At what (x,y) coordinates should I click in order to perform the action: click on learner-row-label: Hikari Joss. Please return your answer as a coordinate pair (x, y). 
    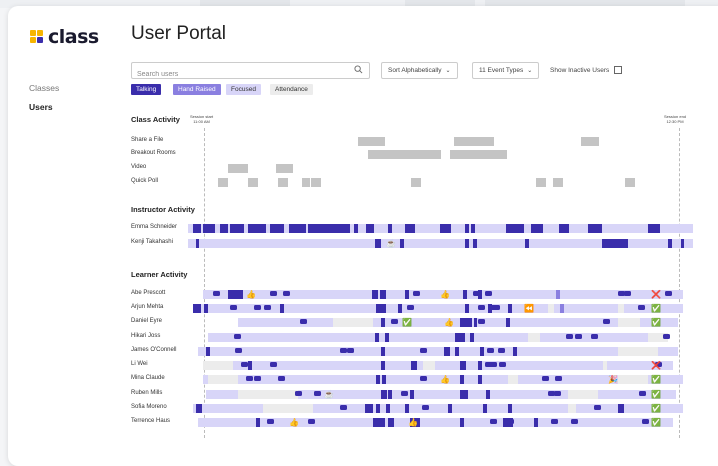
    Looking at the image, I should click on (146, 336).